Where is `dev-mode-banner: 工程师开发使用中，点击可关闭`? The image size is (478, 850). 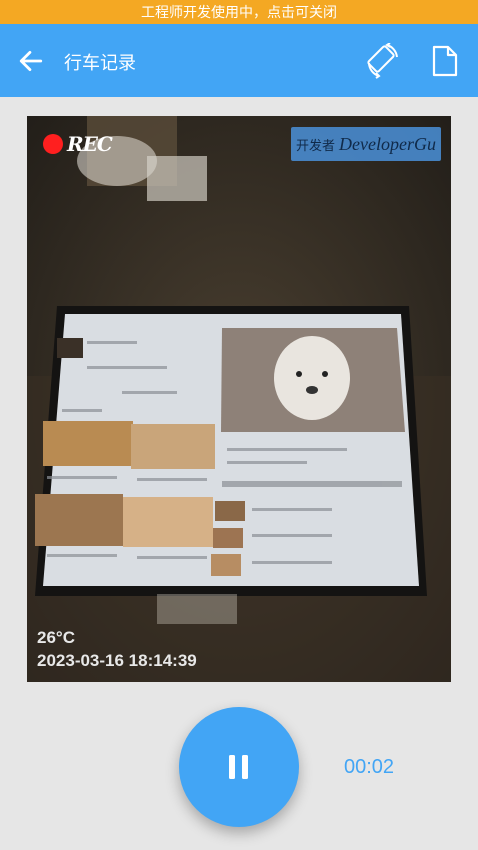
dev-mode-banner: 工程师开发使用中，点击可关闭 is located at coordinates (239, 12).